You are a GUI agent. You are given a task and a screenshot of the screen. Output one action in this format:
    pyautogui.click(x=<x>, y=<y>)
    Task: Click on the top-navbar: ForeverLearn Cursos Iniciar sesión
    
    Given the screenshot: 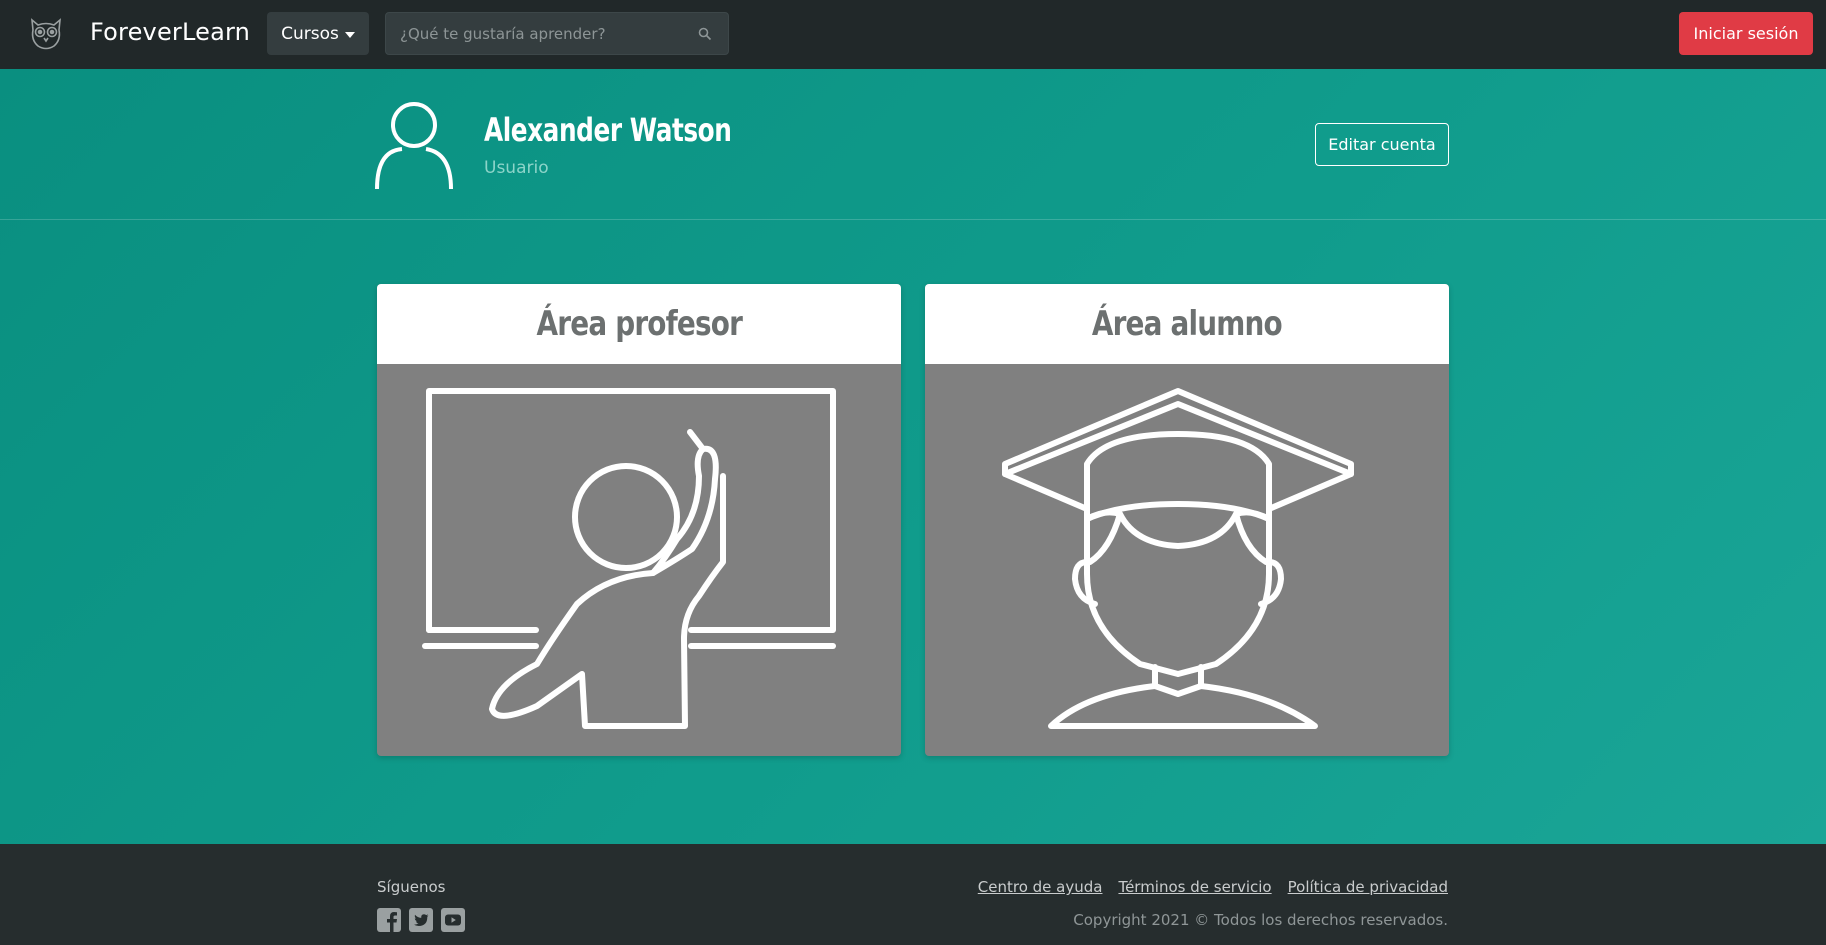 What is the action you would take?
    pyautogui.click(x=913, y=34)
    